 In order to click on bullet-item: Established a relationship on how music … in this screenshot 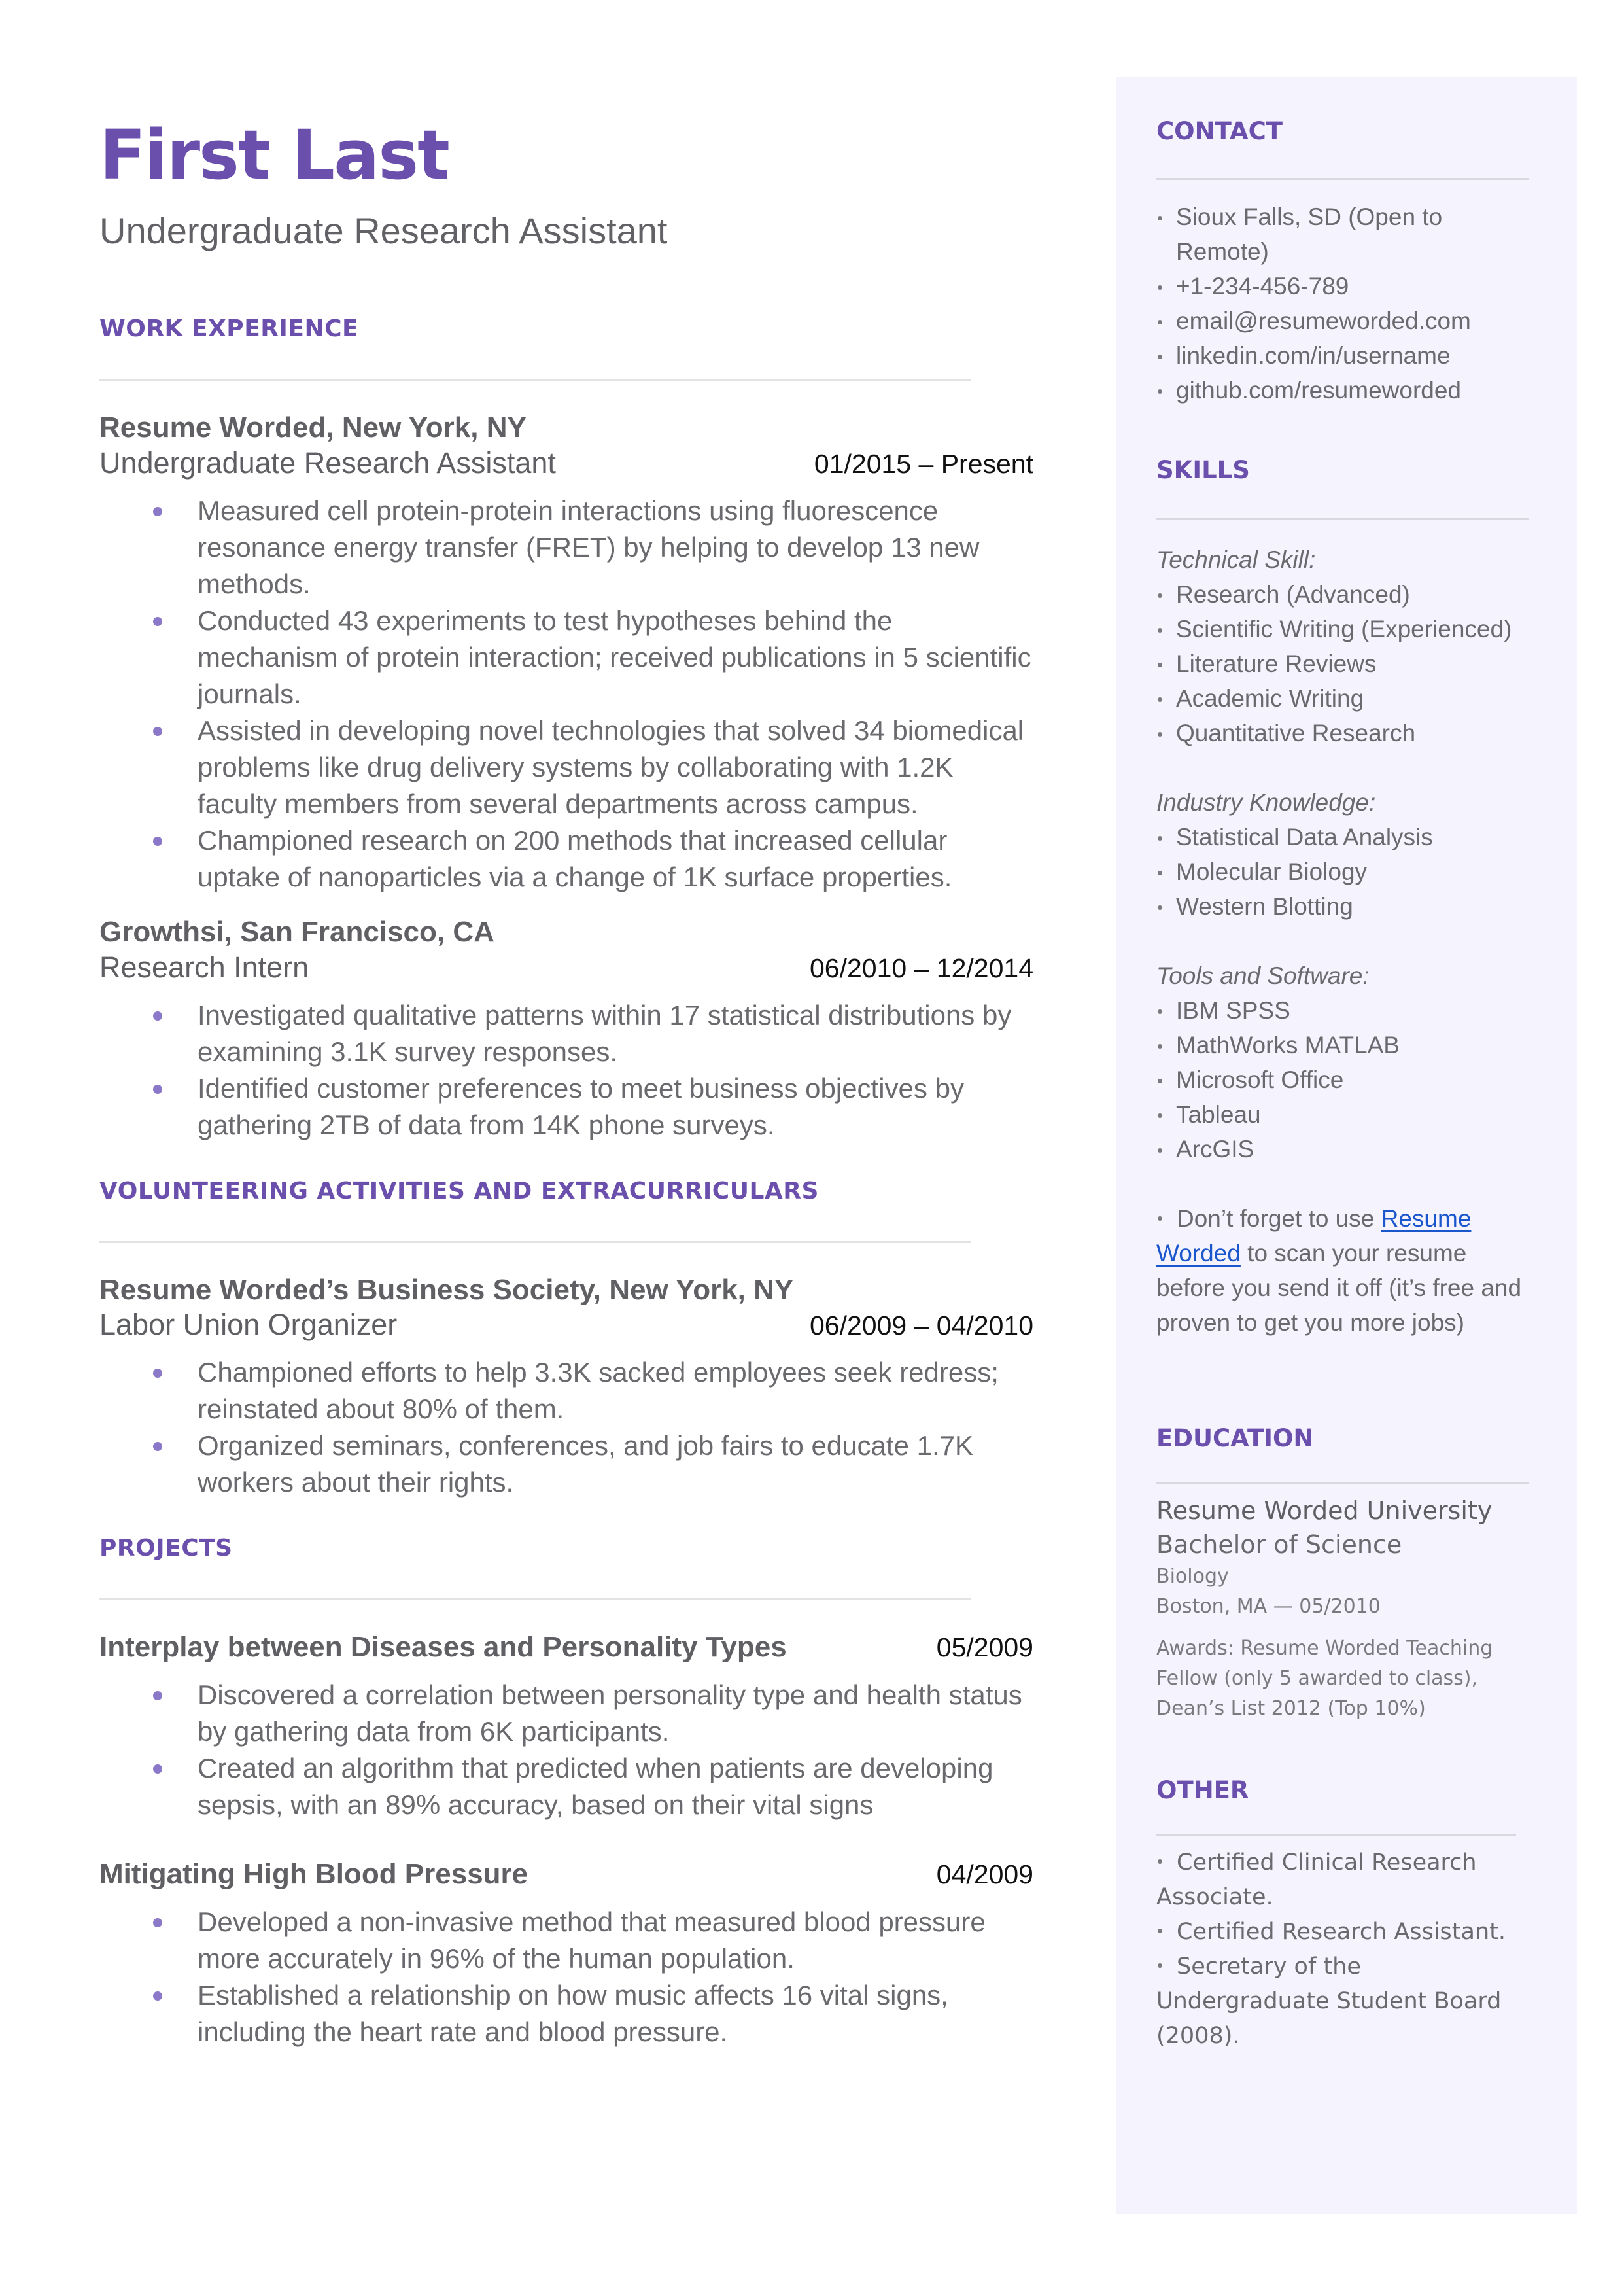, I will do `click(566, 2013)`.